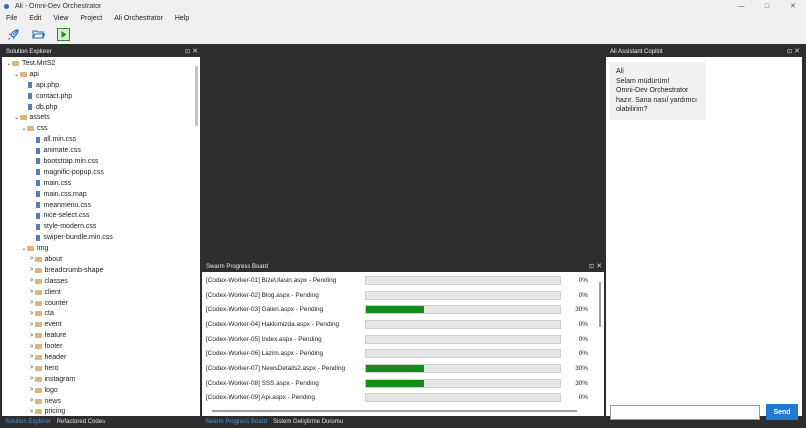  I want to click on swarm-horizontal-scrollbar, so click(394, 411).